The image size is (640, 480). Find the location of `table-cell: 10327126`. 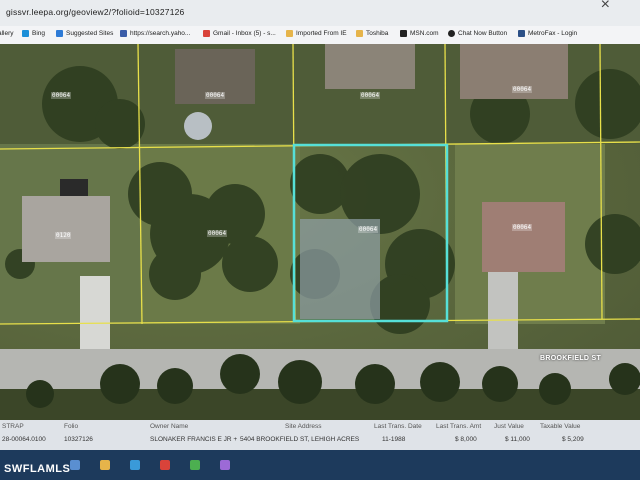

table-cell: 10327126 is located at coordinates (78, 439).